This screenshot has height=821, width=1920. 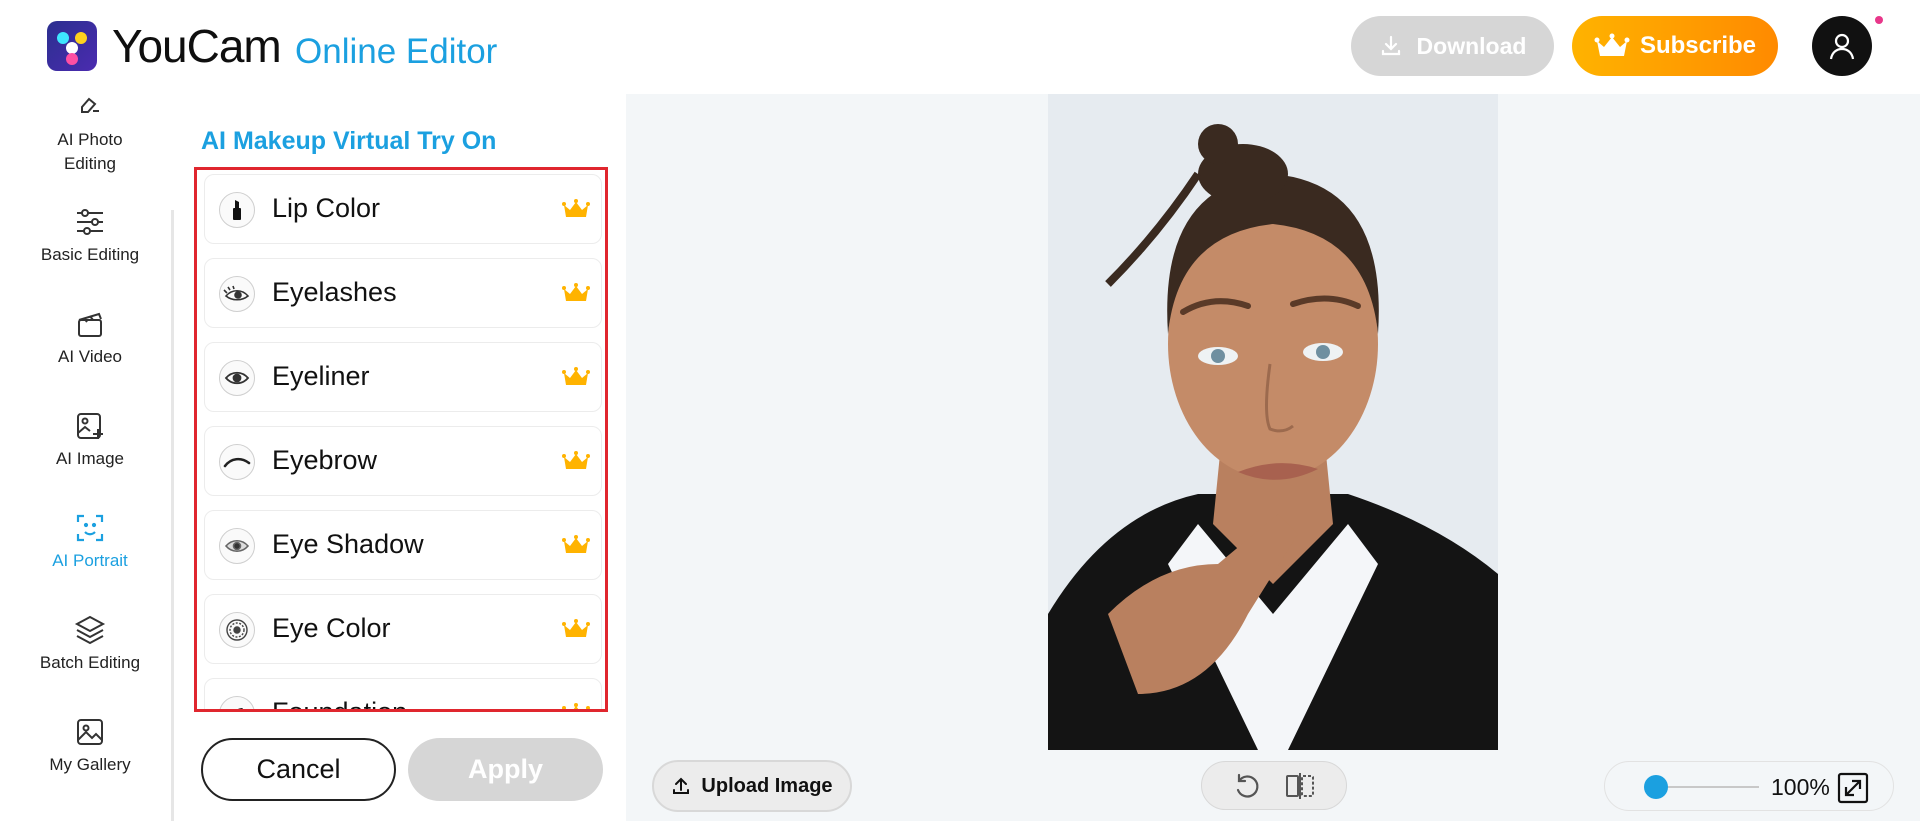 What do you see at coordinates (1879, 20) in the screenshot?
I see `notification-dot` at bounding box center [1879, 20].